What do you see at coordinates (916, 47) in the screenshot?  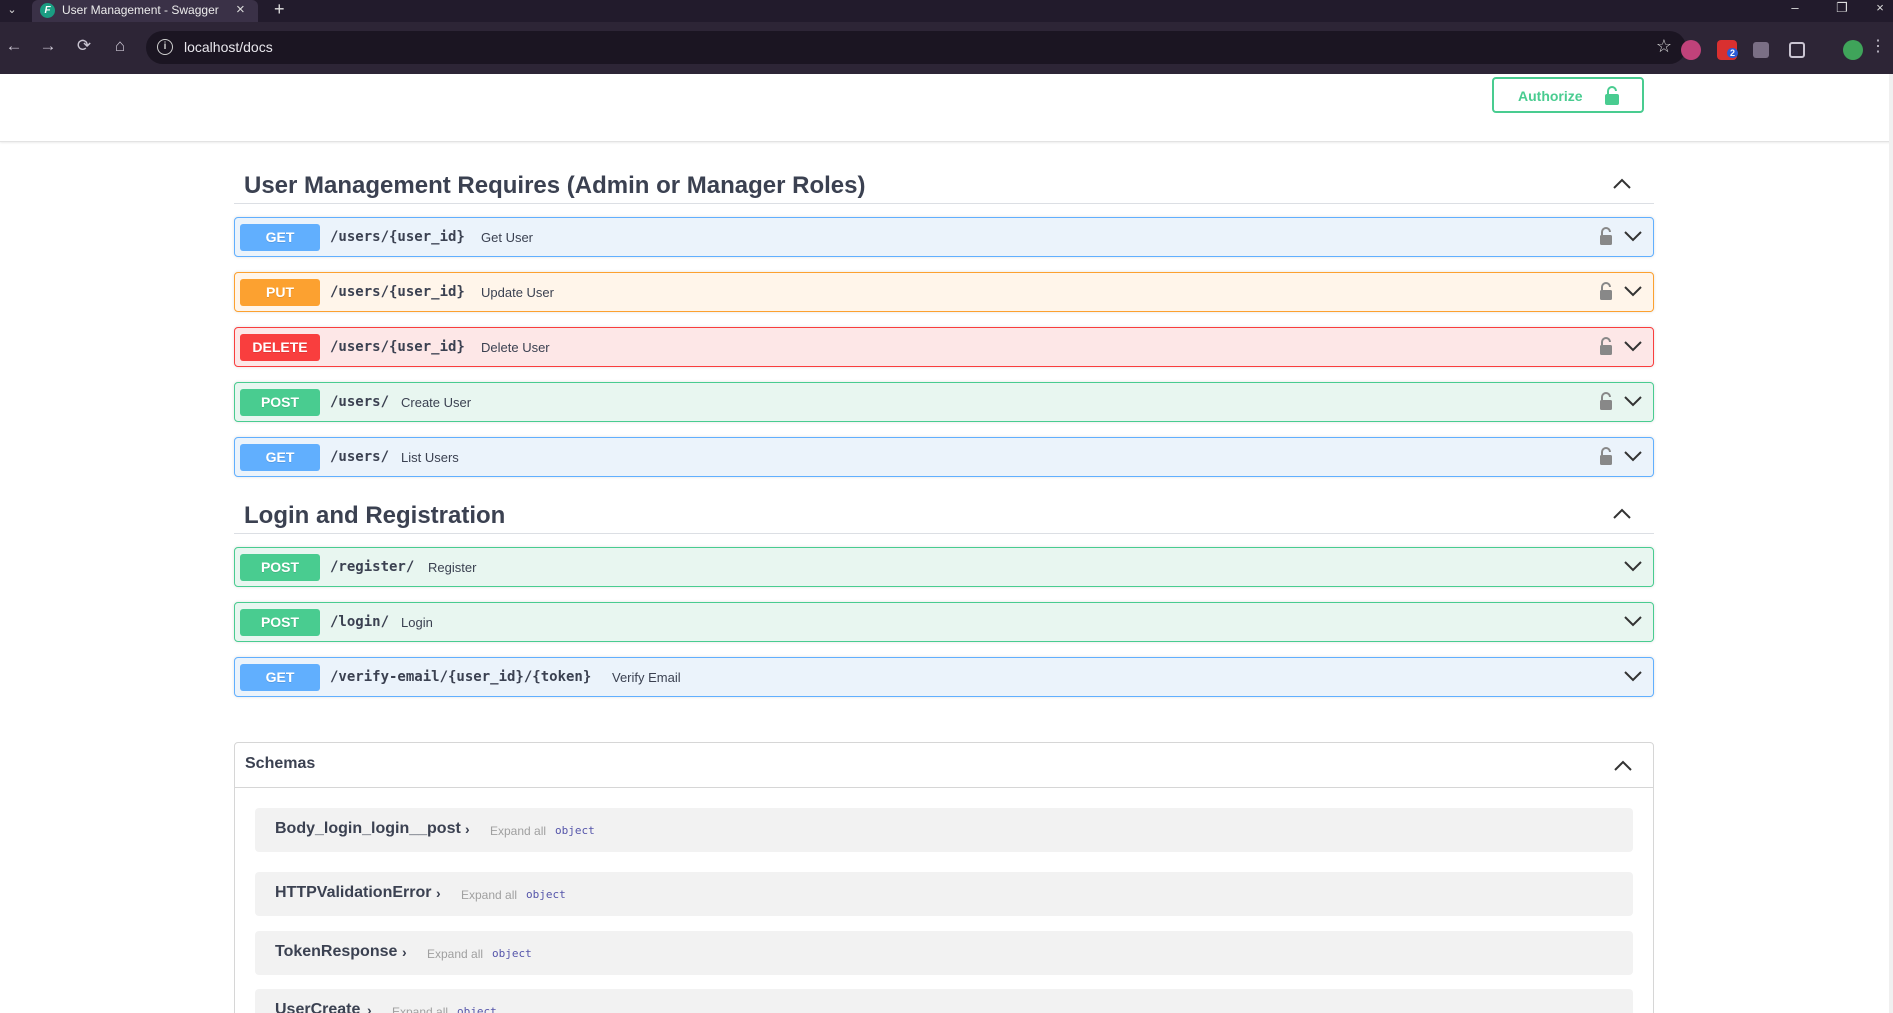 I see `address-bar: i localhost/docs ☆` at bounding box center [916, 47].